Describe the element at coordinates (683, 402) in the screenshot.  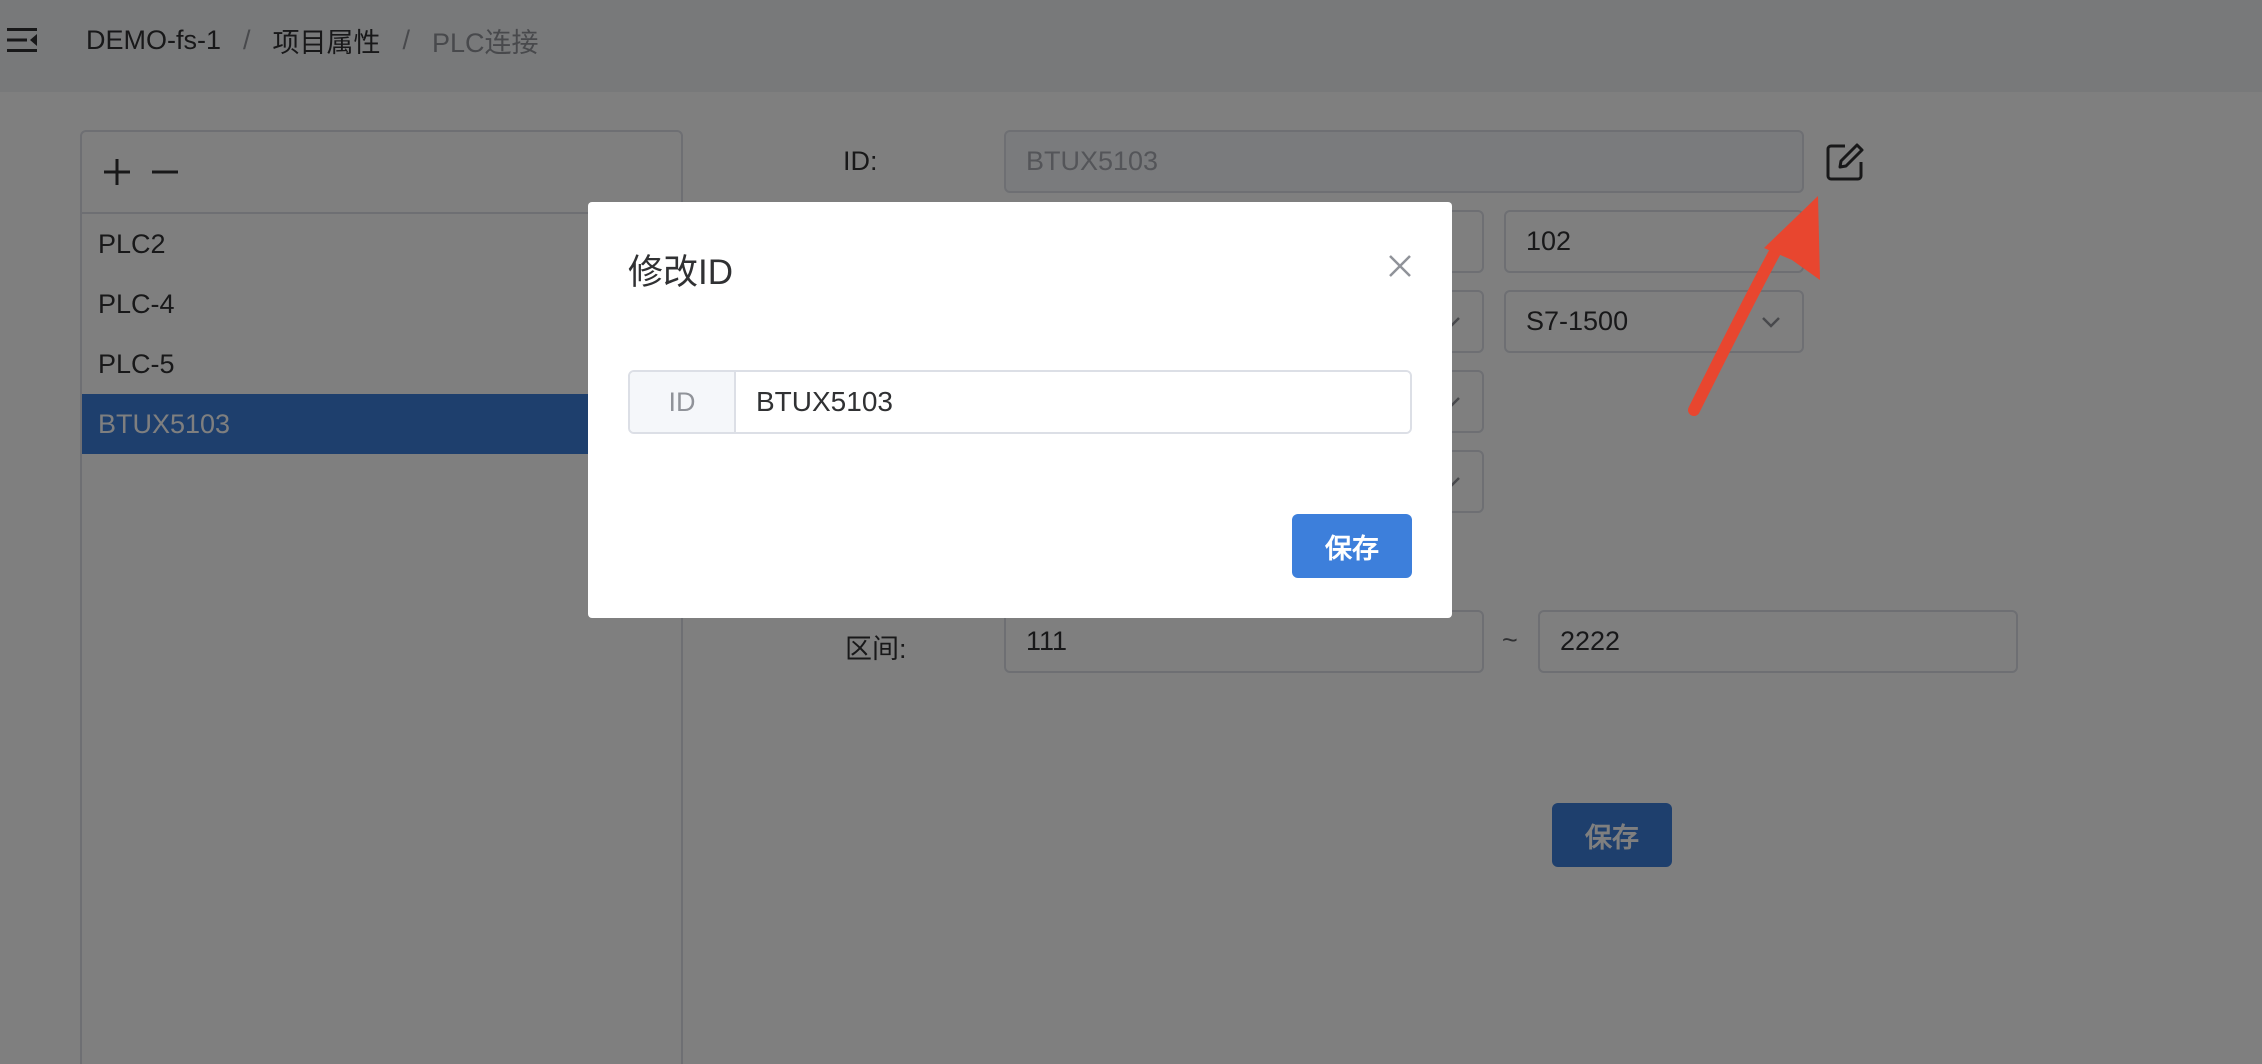
I see `dialog-id-prefix: ID` at that location.